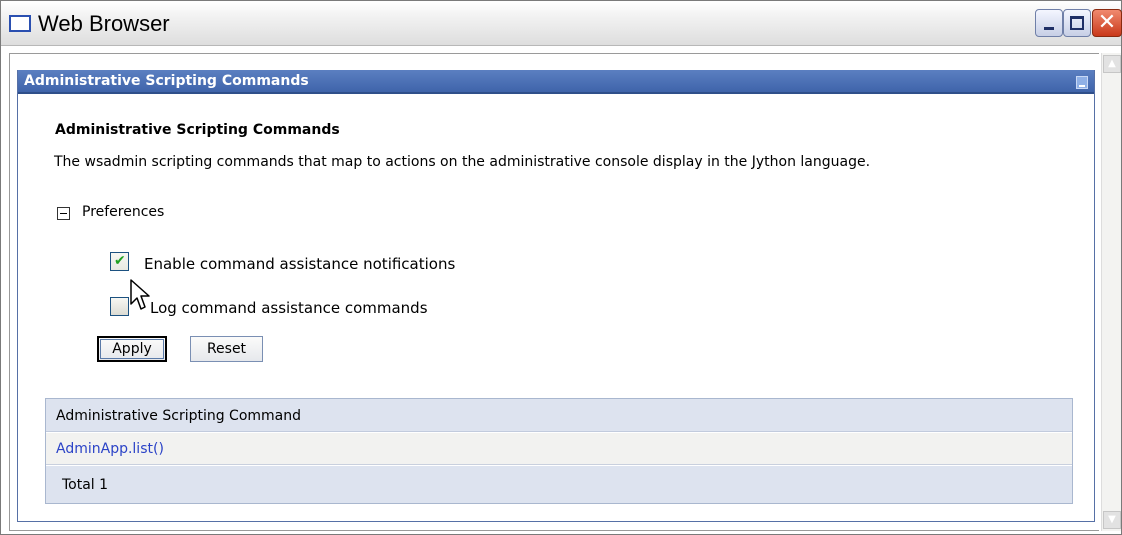  What do you see at coordinates (119, 306) in the screenshot?
I see `log-commands-checkbox` at bounding box center [119, 306].